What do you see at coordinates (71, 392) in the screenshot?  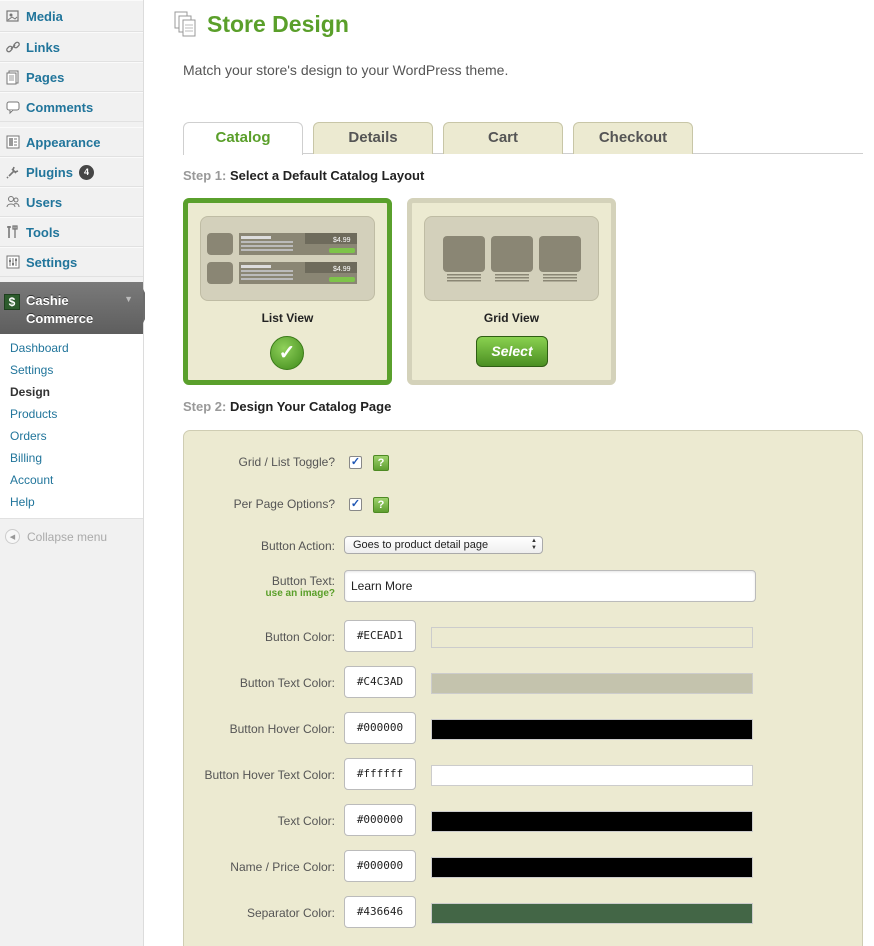 I see `submenu-item-design: Design` at bounding box center [71, 392].